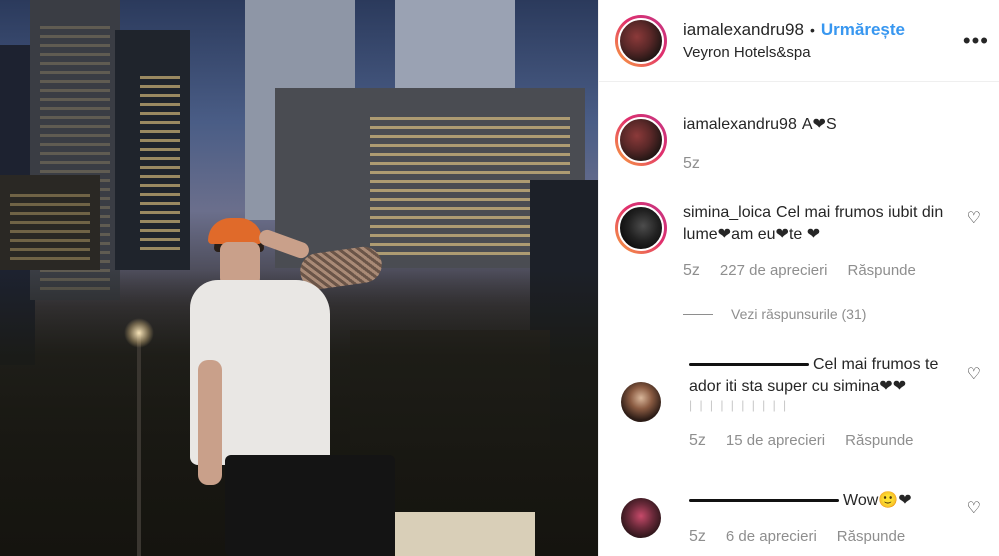 The width and height of the screenshot is (999, 556). Describe the element at coordinates (727, 212) in the screenshot. I see `commenter-username: simina_loica` at that location.